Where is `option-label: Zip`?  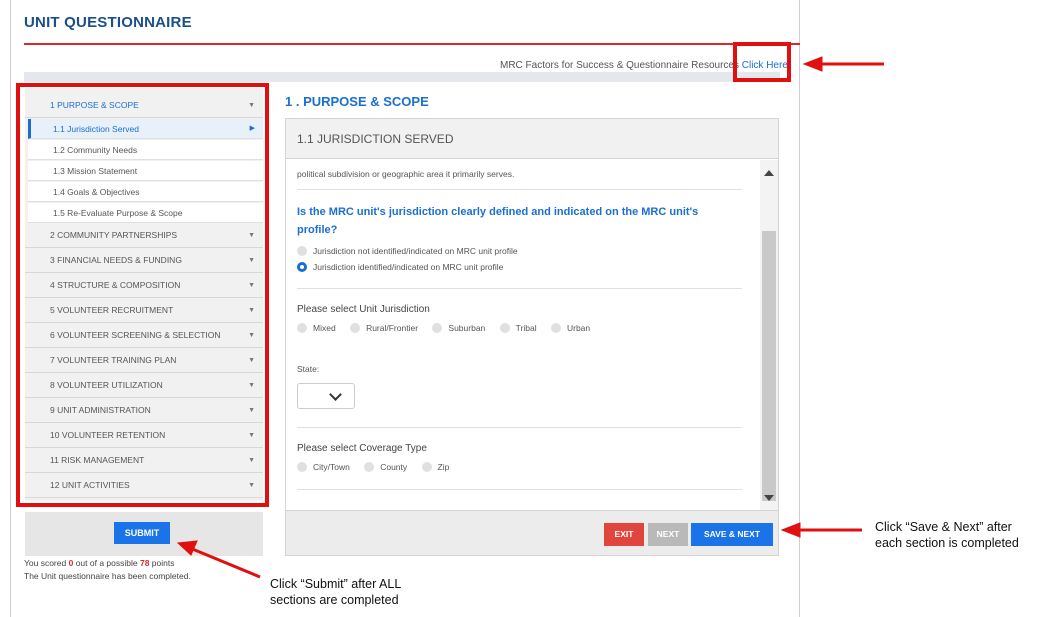 option-label: Zip is located at coordinates (443, 467).